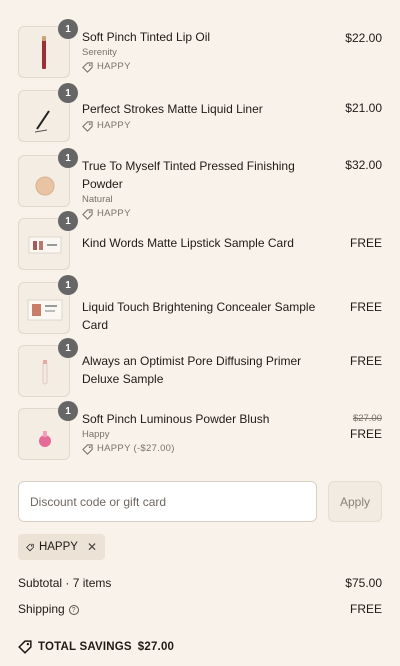 This screenshot has height=666, width=400. I want to click on item-name: Kind Words Matte Lipstick Sample Card, so click(188, 243).